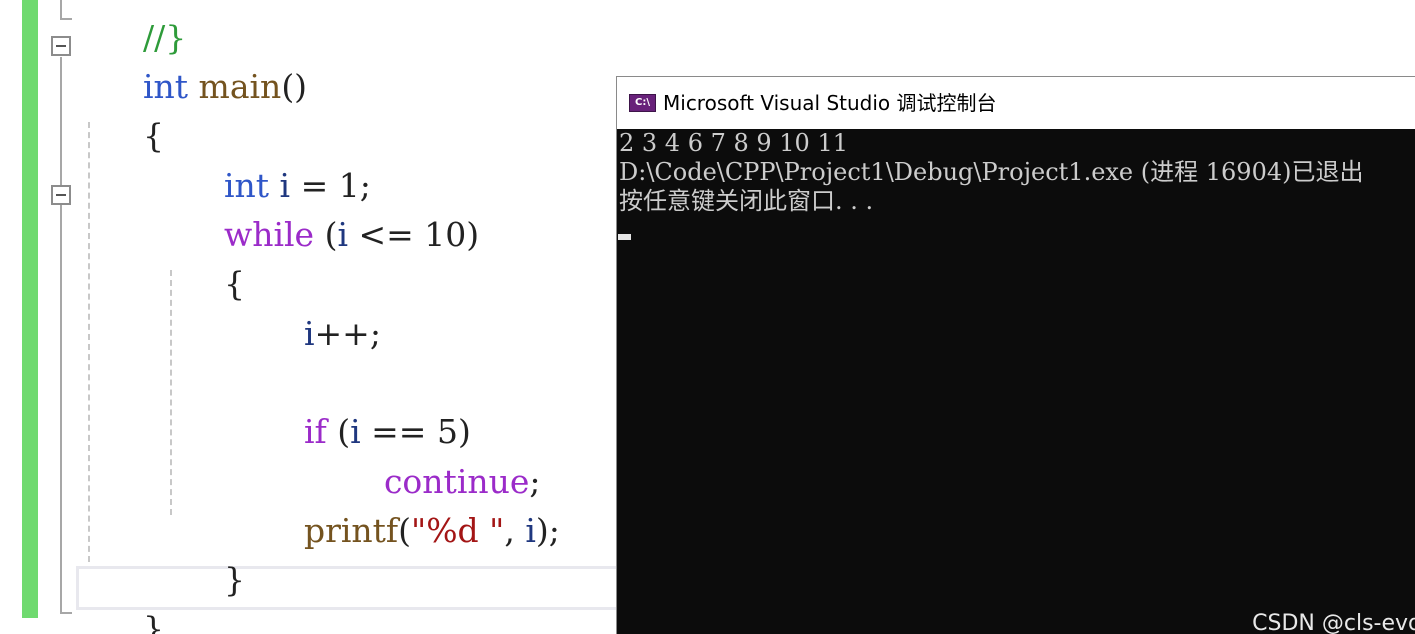 The image size is (1415, 634). Describe the element at coordinates (515, 530) in the screenshot. I see `comma: ,` at that location.